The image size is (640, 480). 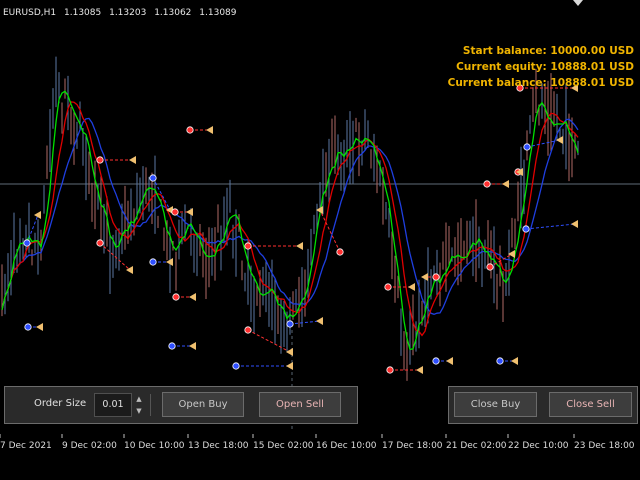 I want to click on axis-label: 10 Dec 10:00, so click(x=154, y=446).